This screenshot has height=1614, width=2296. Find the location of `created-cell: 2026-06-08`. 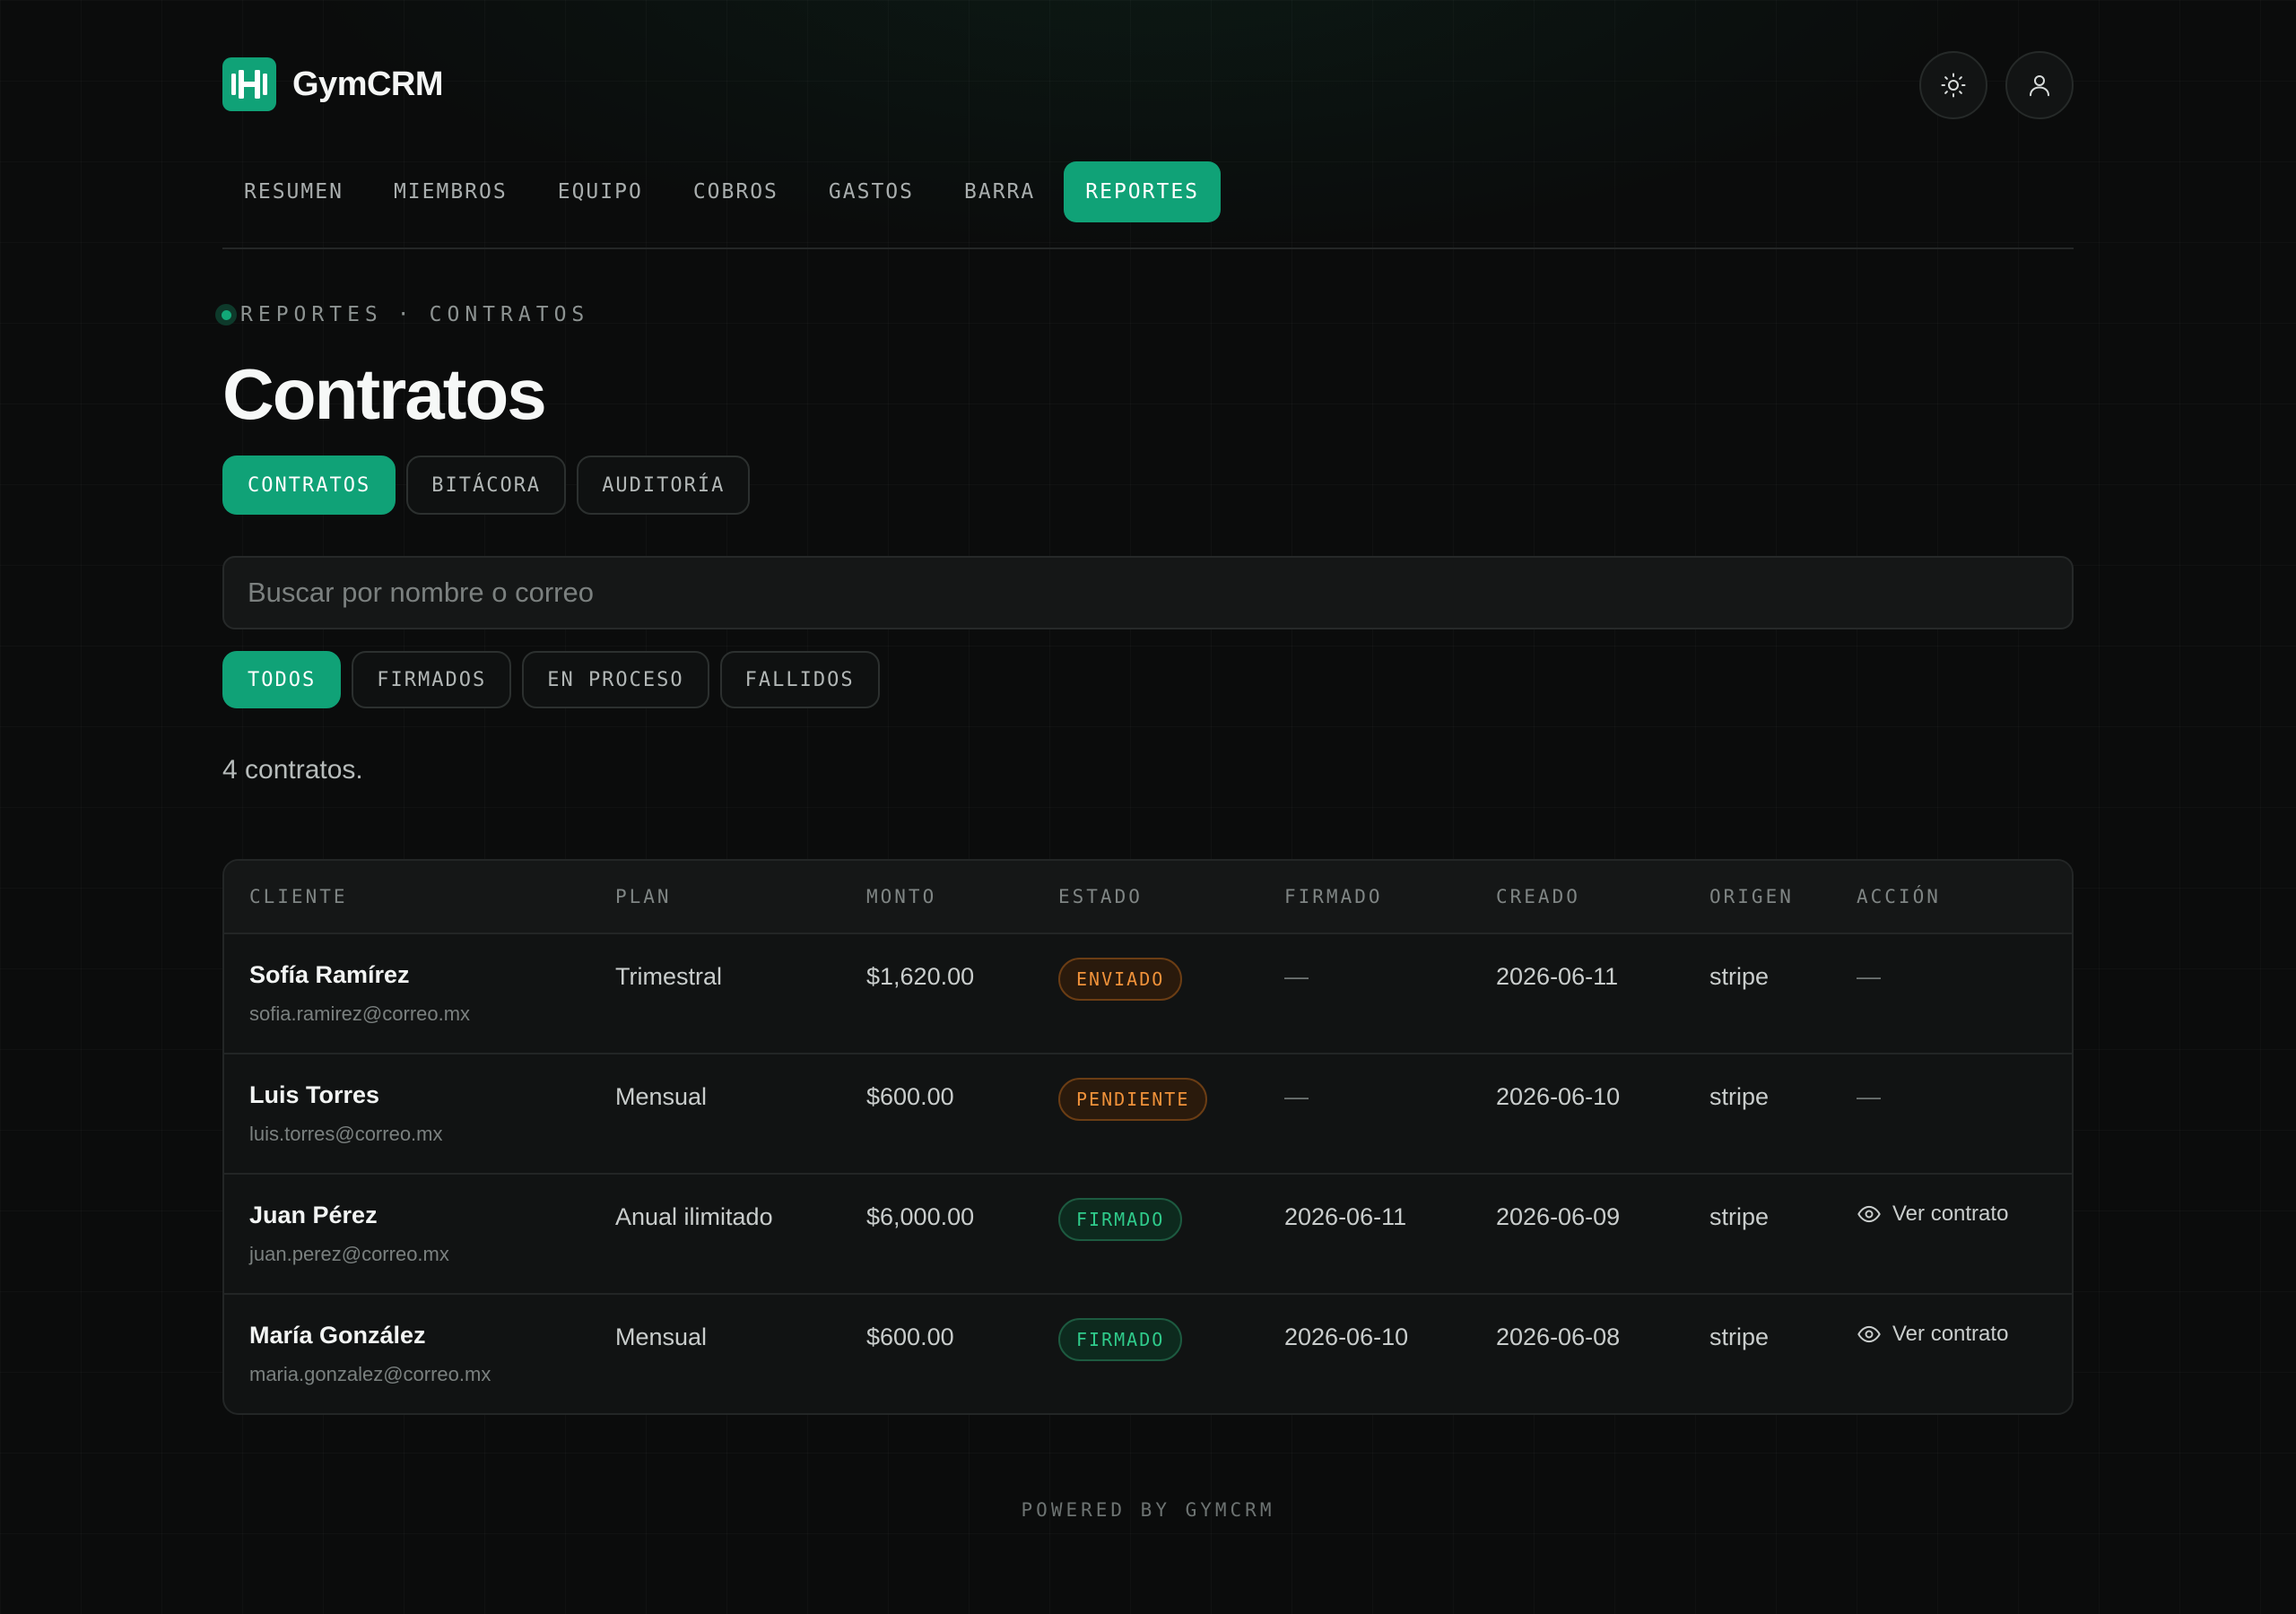

created-cell: 2026-06-08 is located at coordinates (1558, 1336).